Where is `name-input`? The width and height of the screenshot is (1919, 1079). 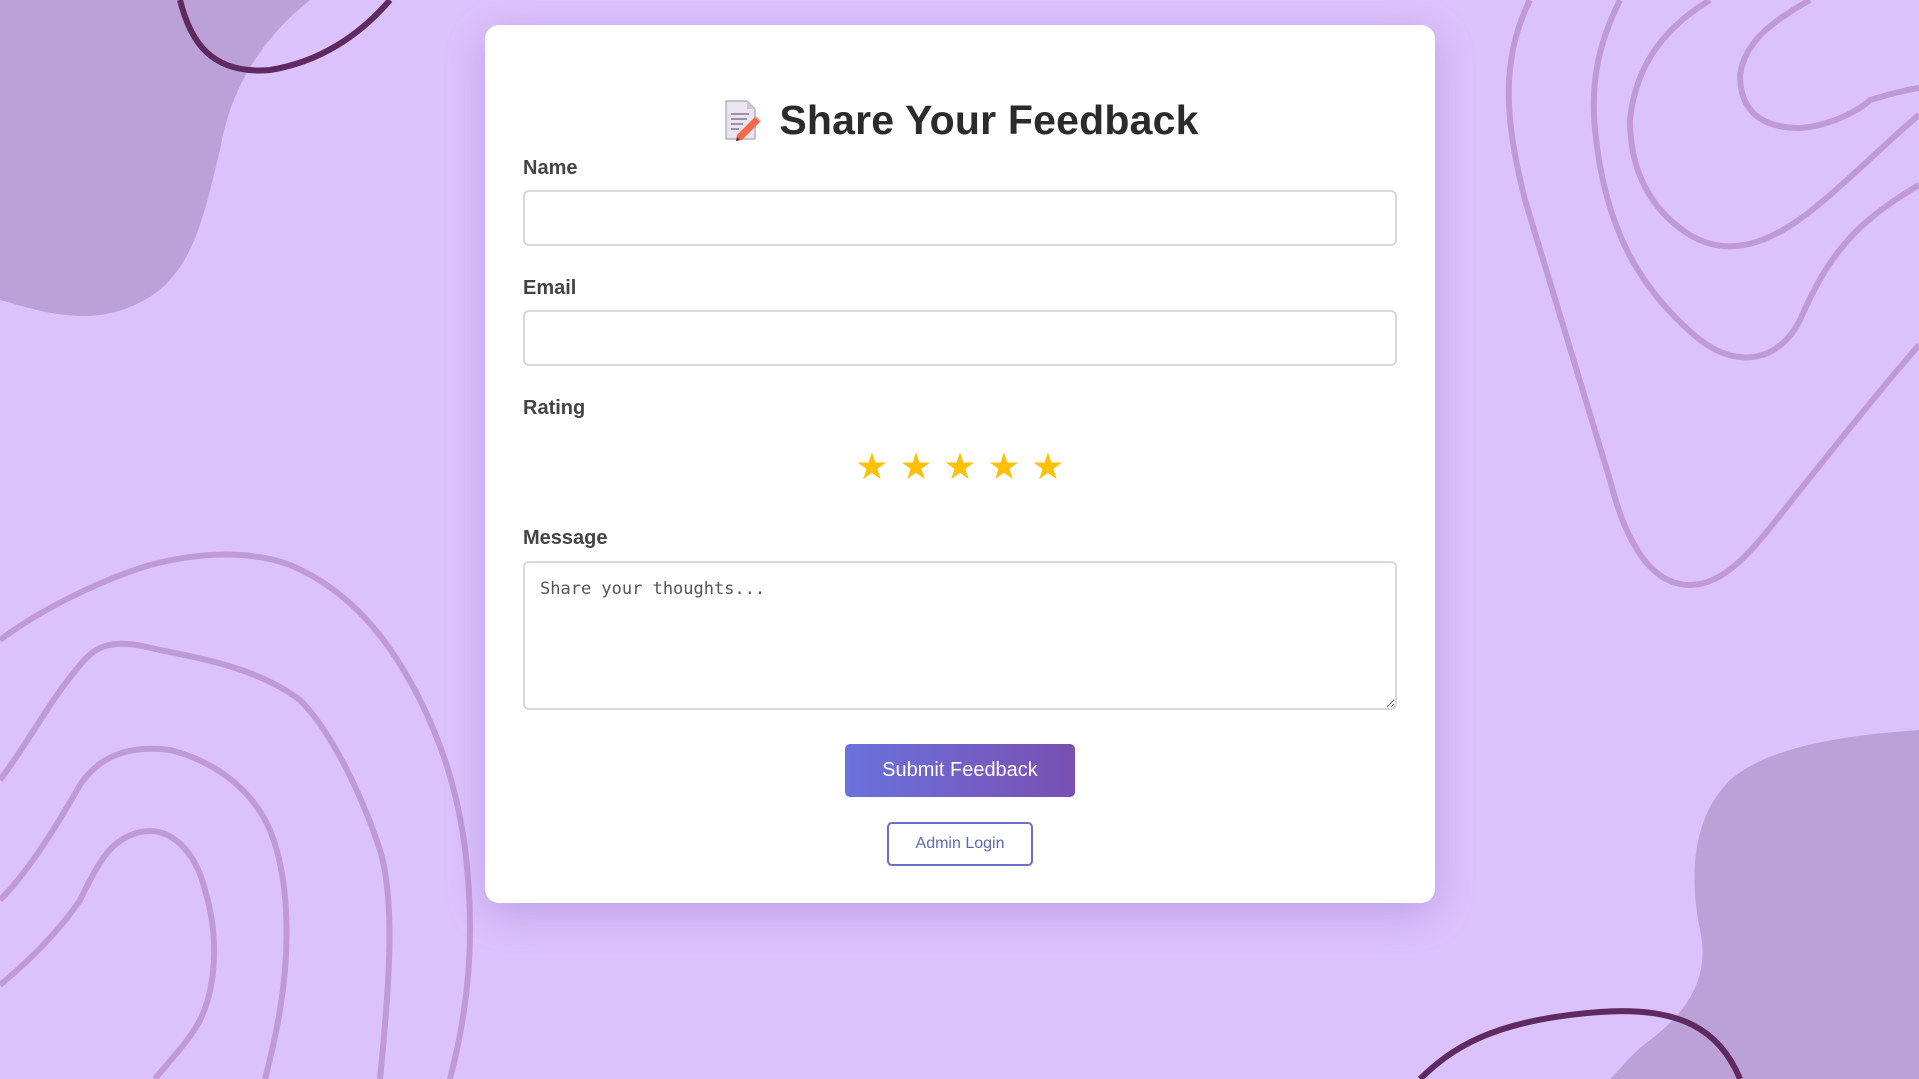 name-input is located at coordinates (960, 218).